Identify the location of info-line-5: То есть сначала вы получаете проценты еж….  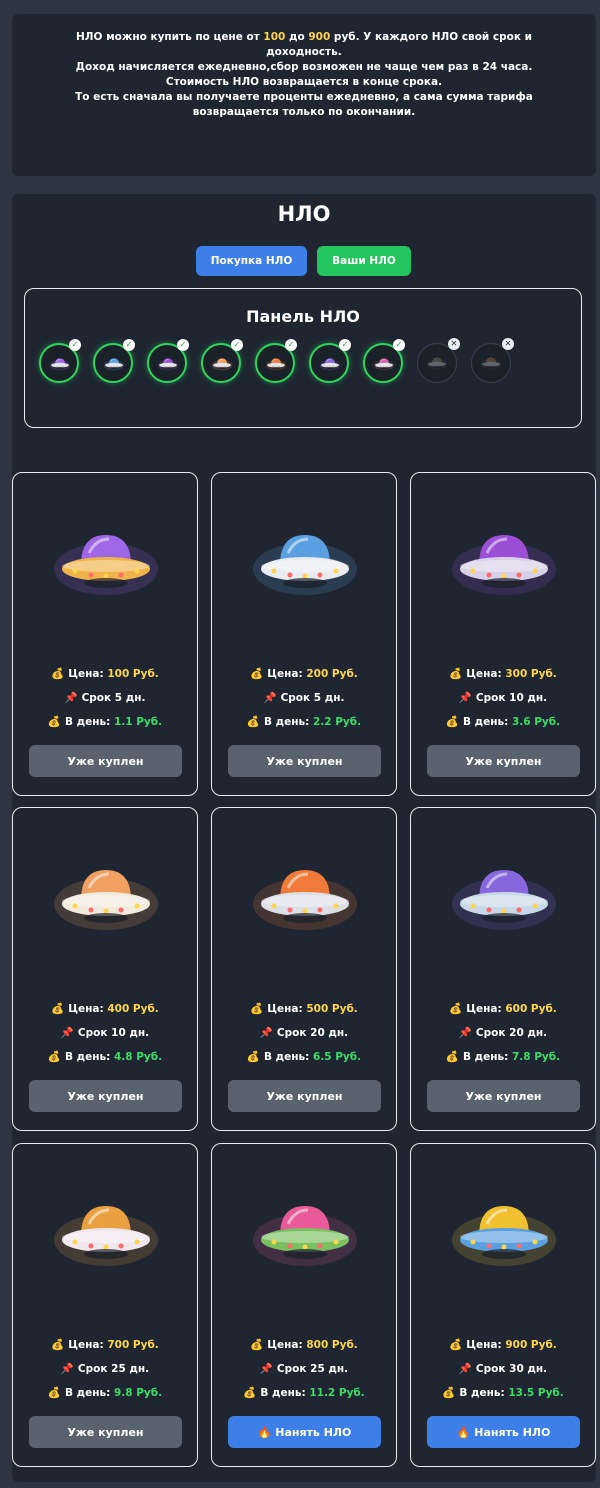
(304, 97).